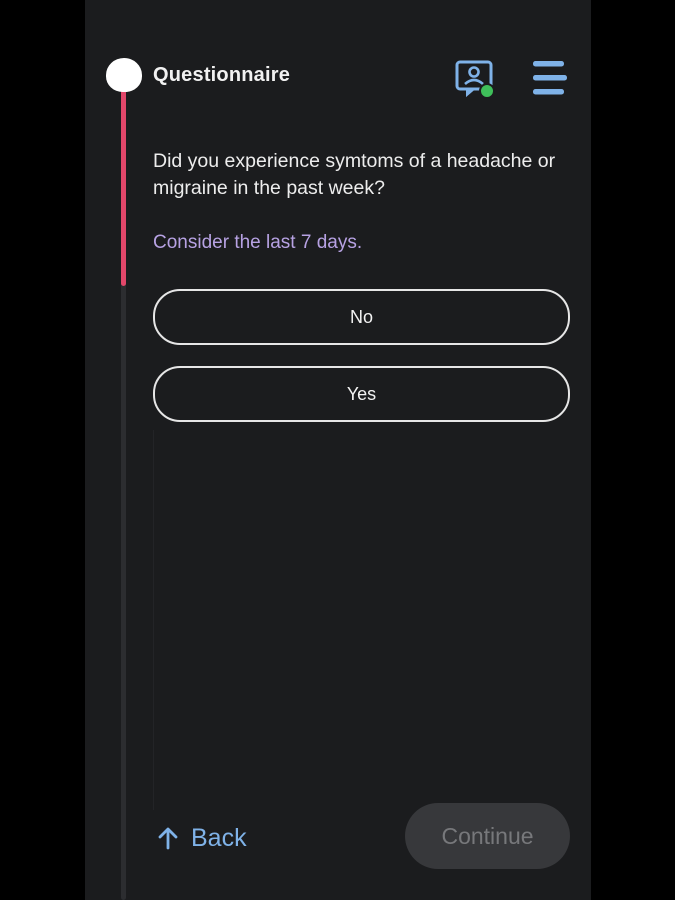 The image size is (675, 900). What do you see at coordinates (168, 838) in the screenshot?
I see `arrow-up-icon` at bounding box center [168, 838].